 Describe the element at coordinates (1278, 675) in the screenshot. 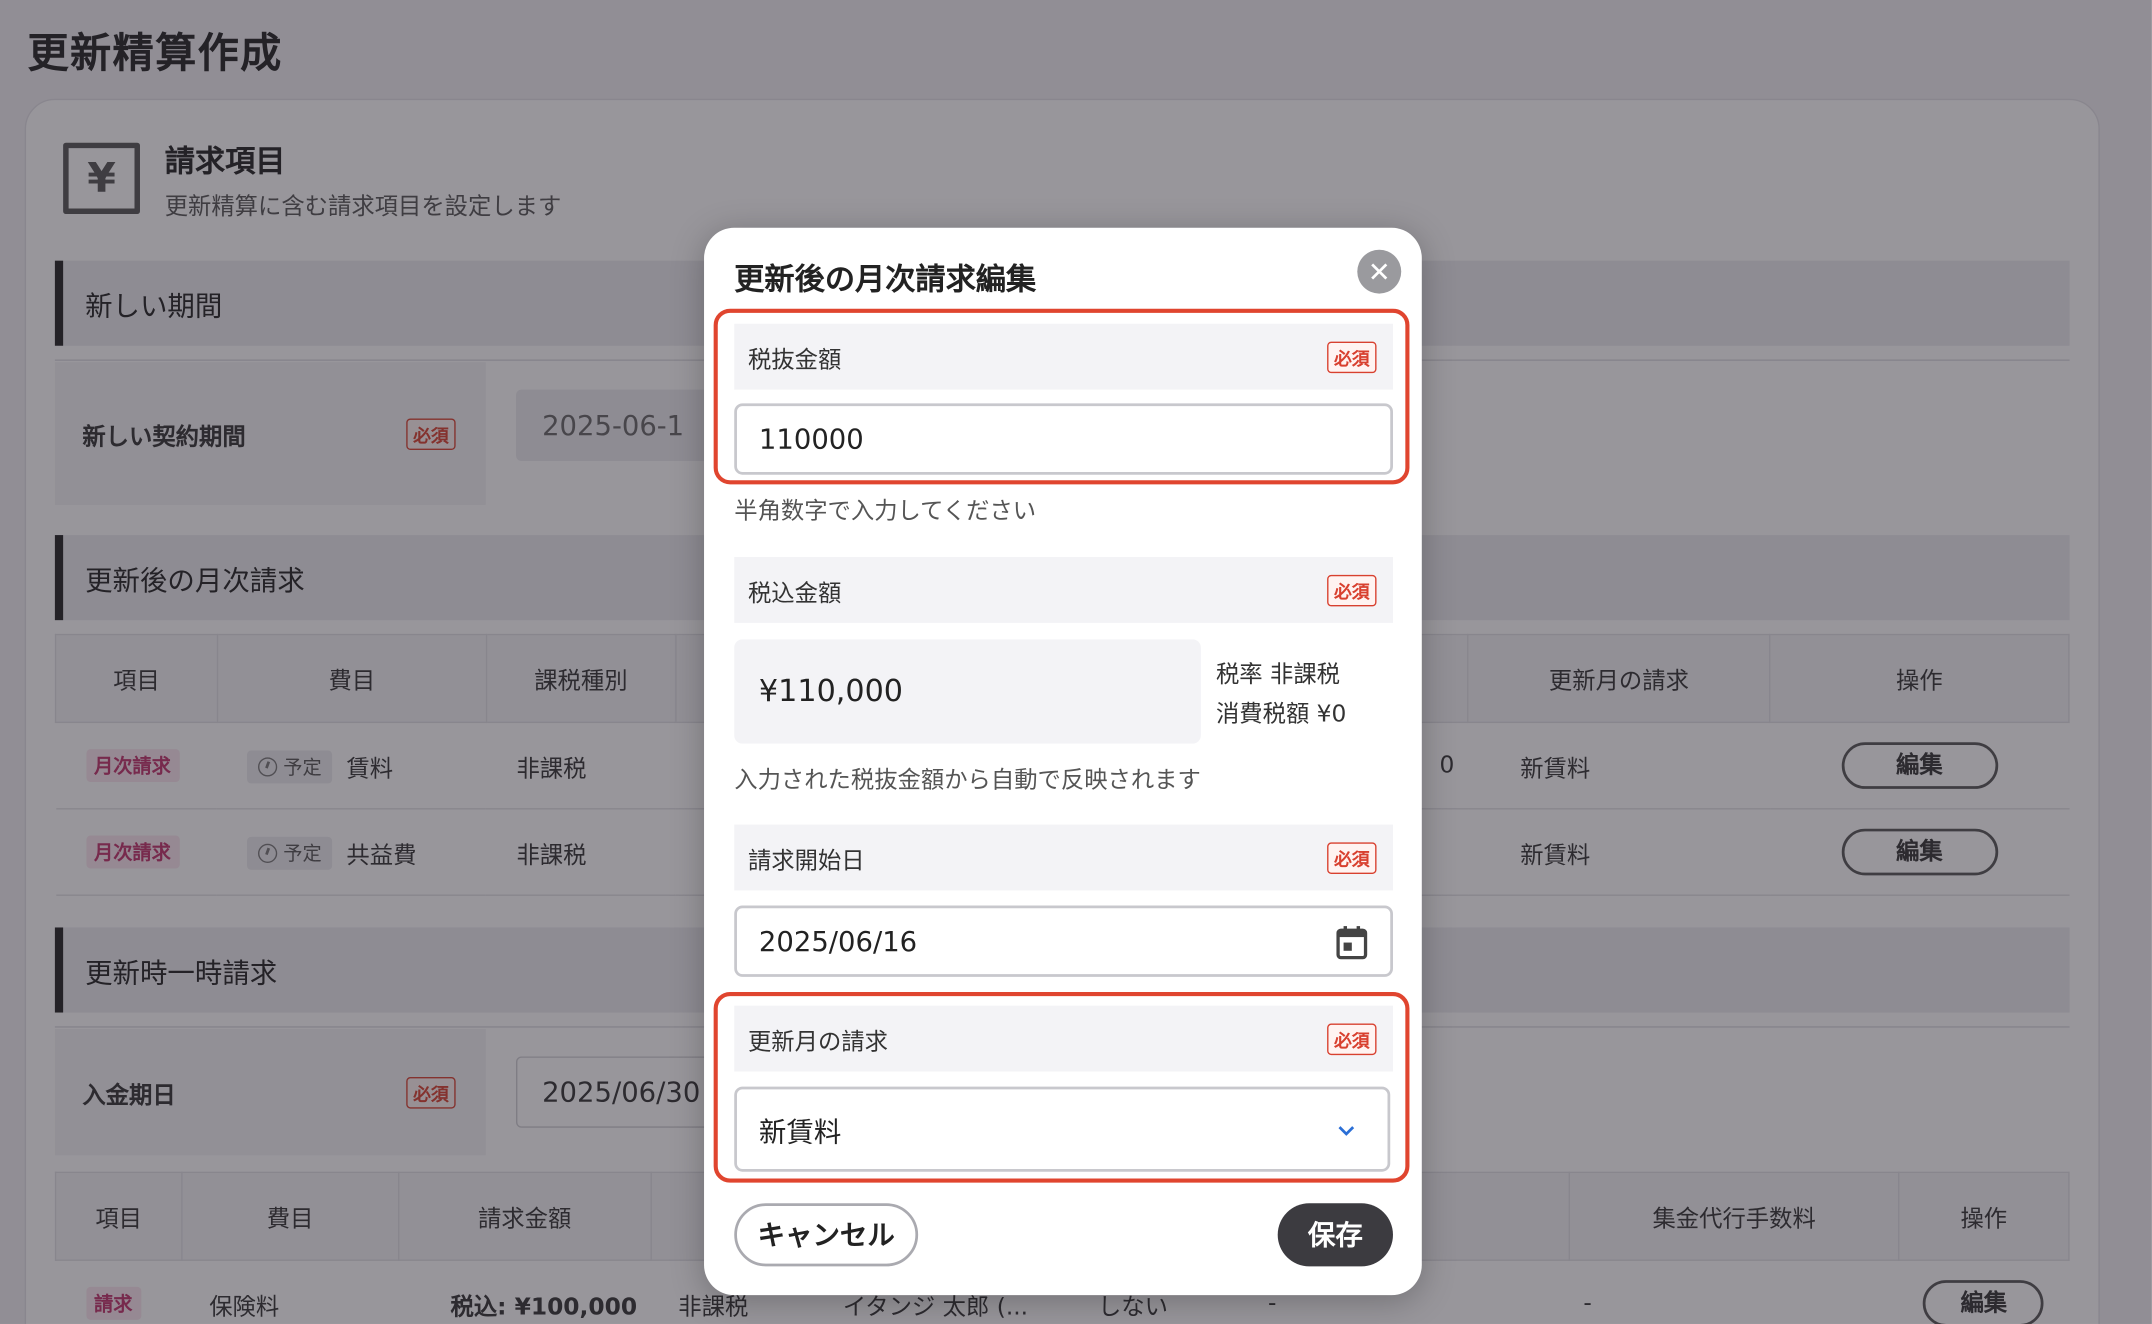

I see `tax-rate: 税率 非課税` at that location.